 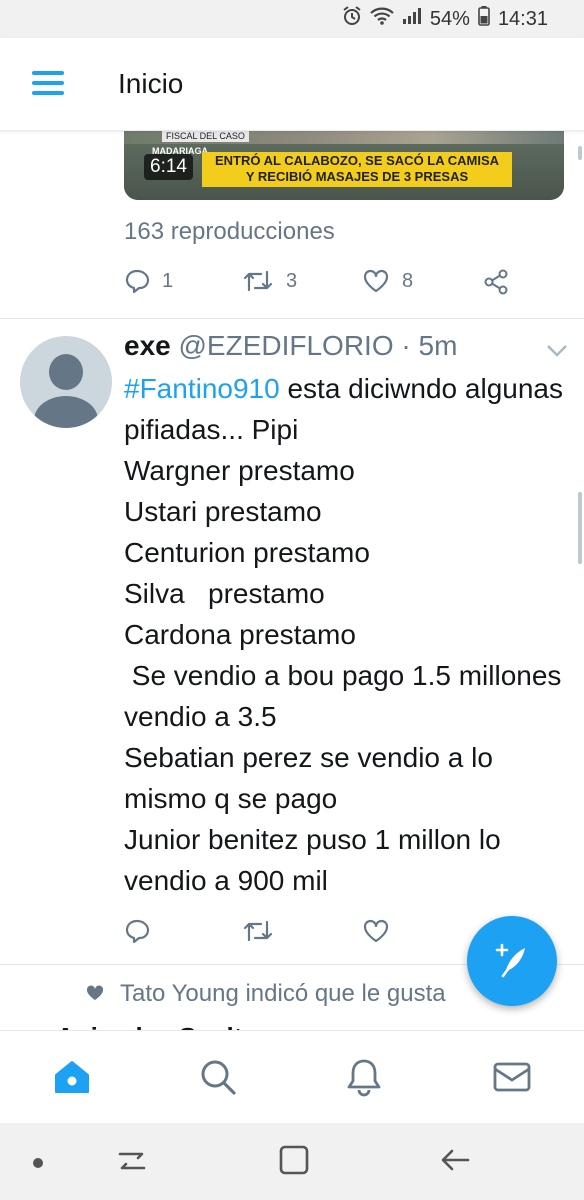 I want to click on search-icon, so click(x=218, y=1077).